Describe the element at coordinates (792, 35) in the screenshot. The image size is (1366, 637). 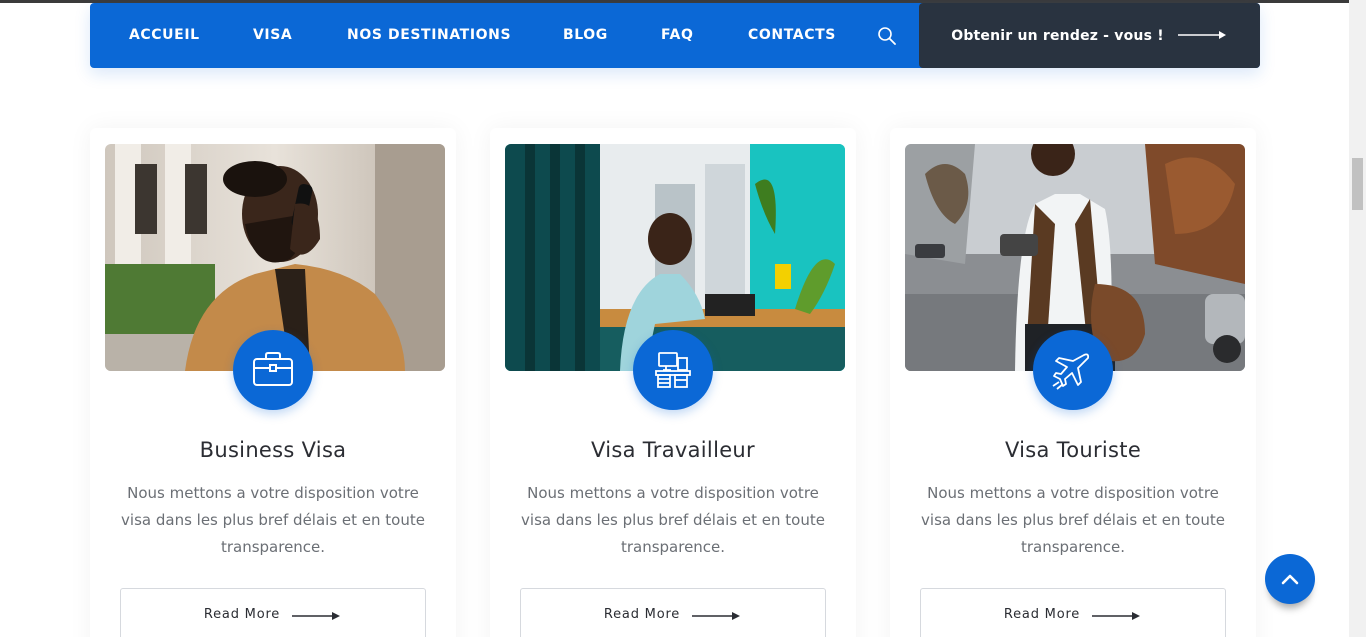
I see `nav-link-contacts: CONTACTS` at that location.